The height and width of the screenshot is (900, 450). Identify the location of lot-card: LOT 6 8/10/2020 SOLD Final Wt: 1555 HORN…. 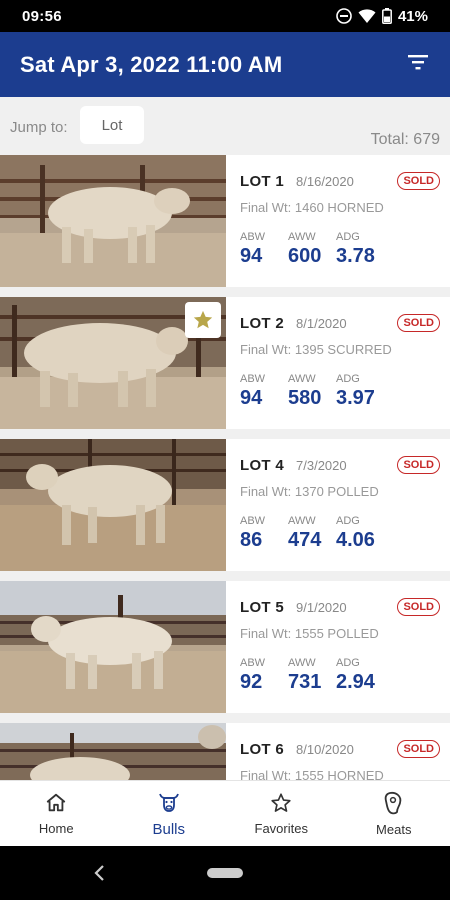
(225, 751).